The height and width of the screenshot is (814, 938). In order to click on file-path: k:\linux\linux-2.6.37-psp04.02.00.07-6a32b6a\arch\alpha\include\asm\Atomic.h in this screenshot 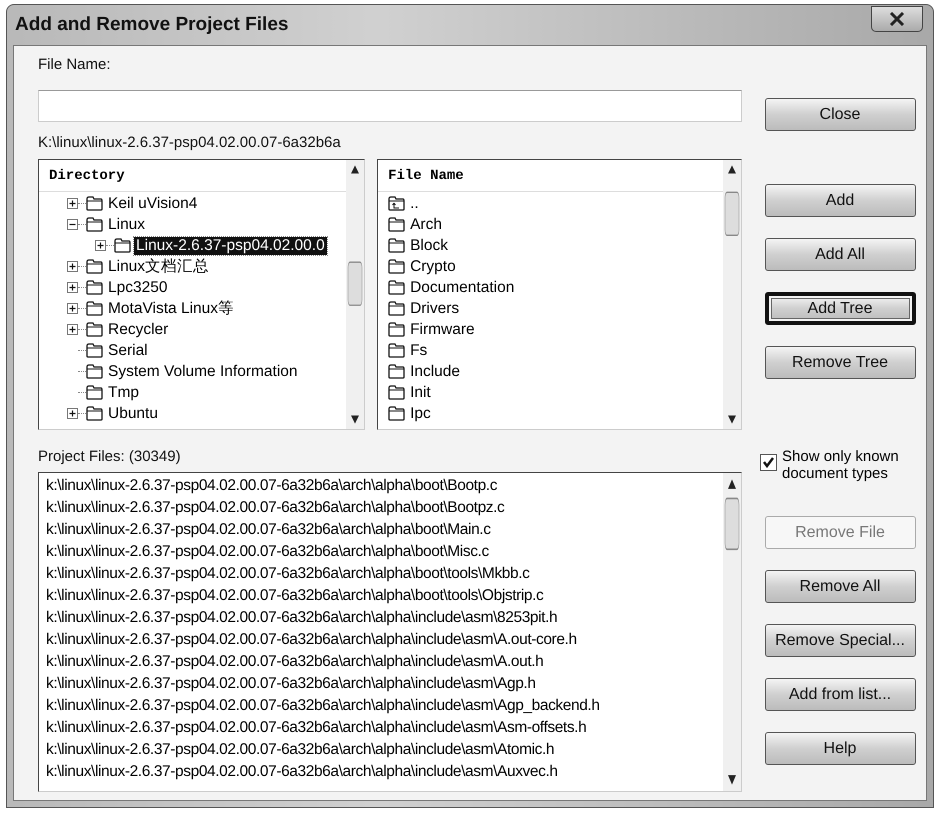, I will do `click(384, 750)`.